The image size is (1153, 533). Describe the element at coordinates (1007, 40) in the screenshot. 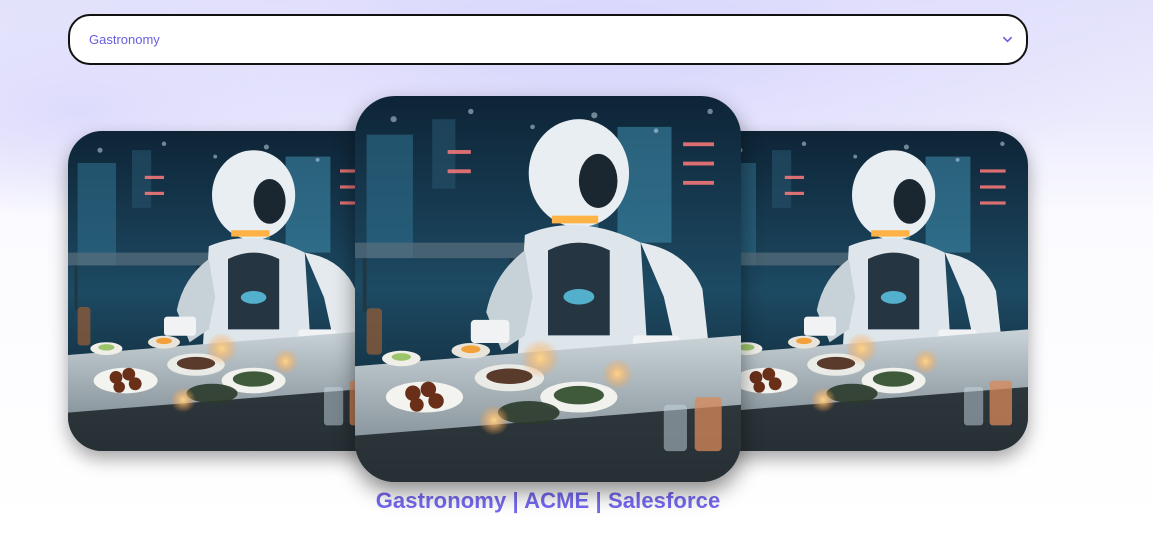

I see `chevron-down-icon` at that location.